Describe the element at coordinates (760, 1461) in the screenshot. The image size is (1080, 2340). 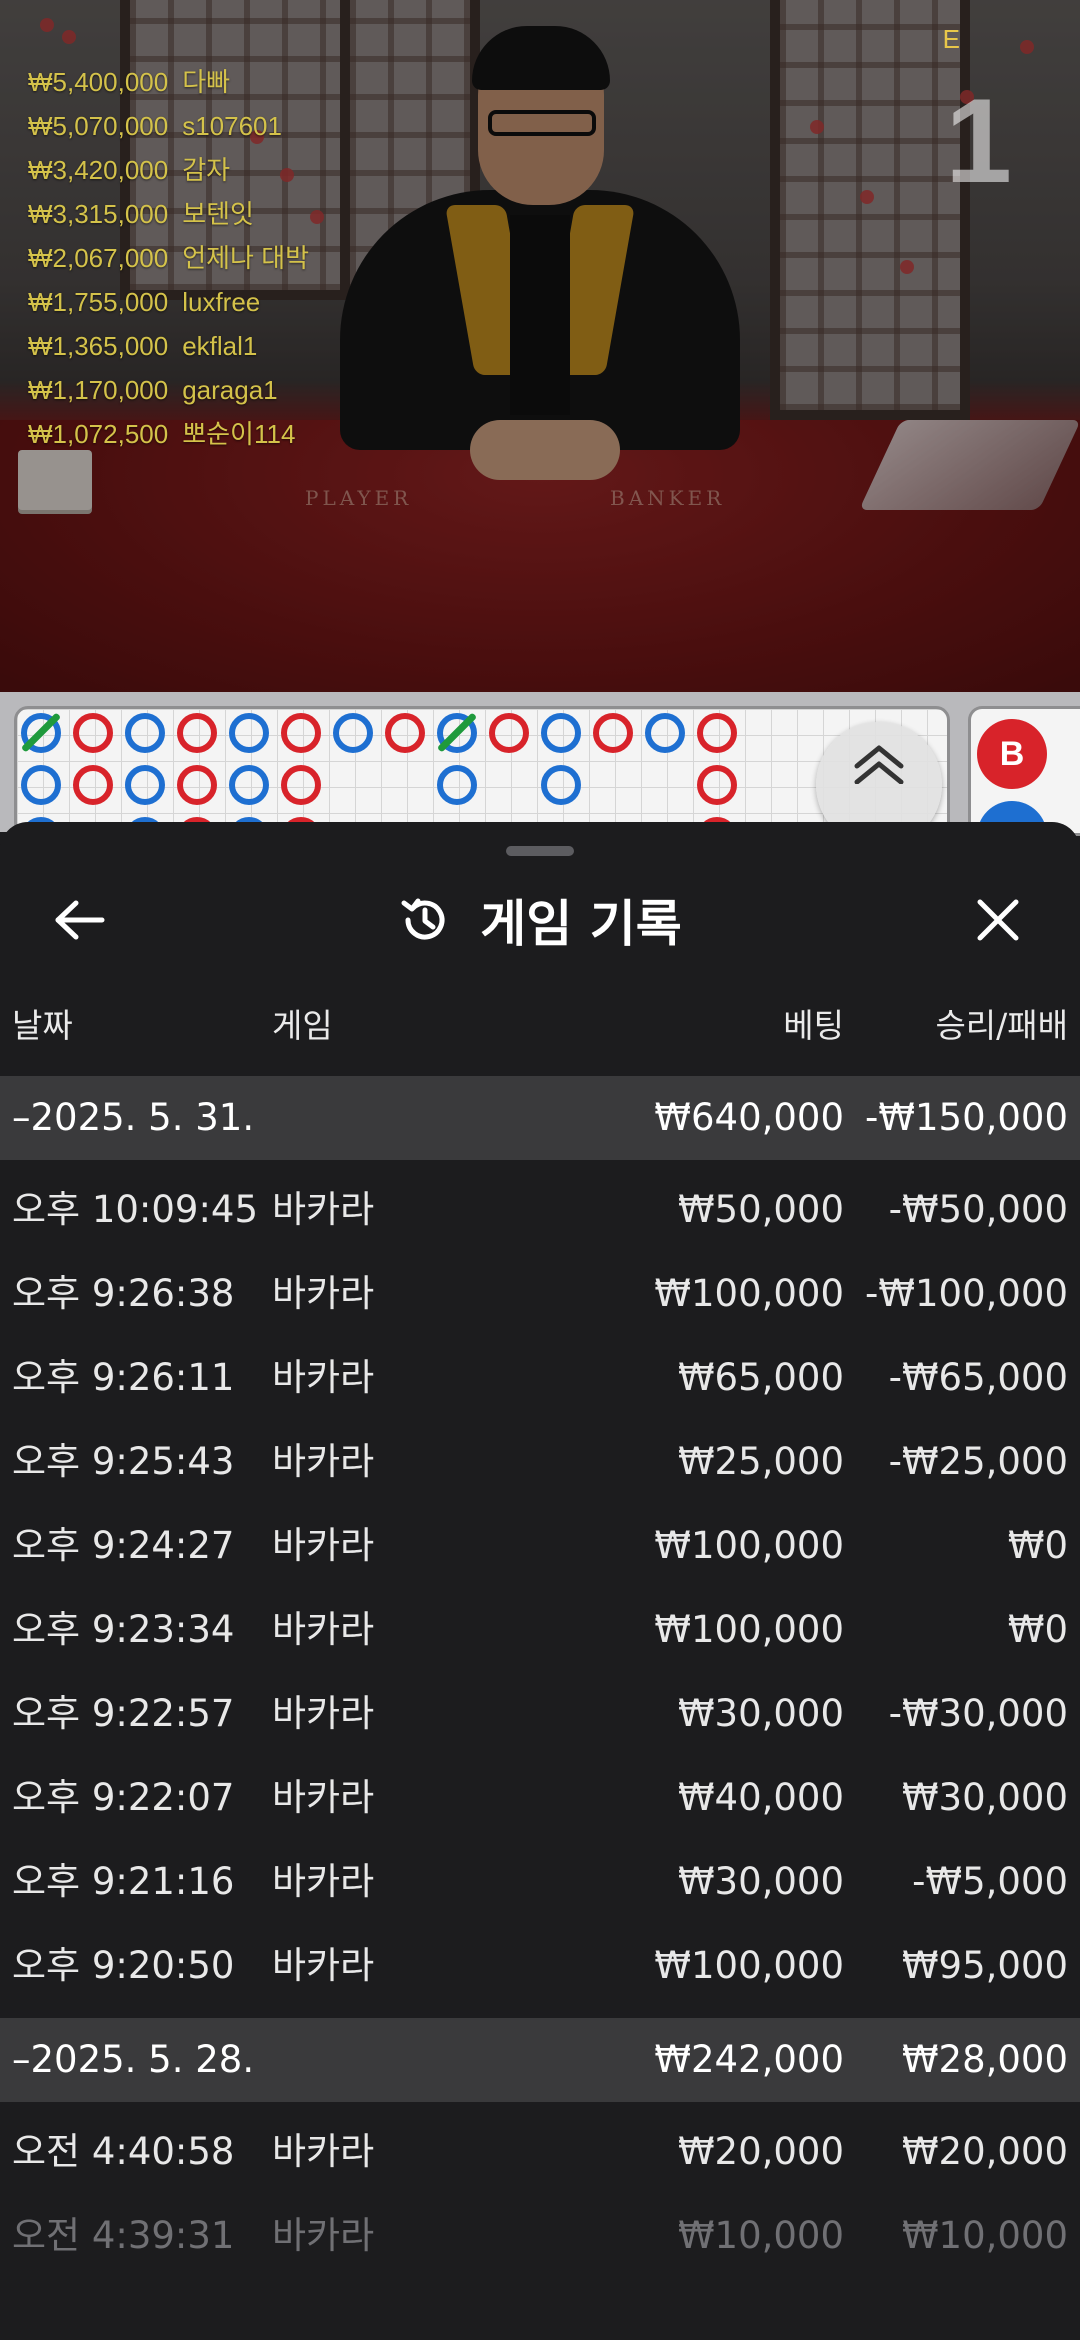
I see `entry-bet: ₩25,000` at that location.